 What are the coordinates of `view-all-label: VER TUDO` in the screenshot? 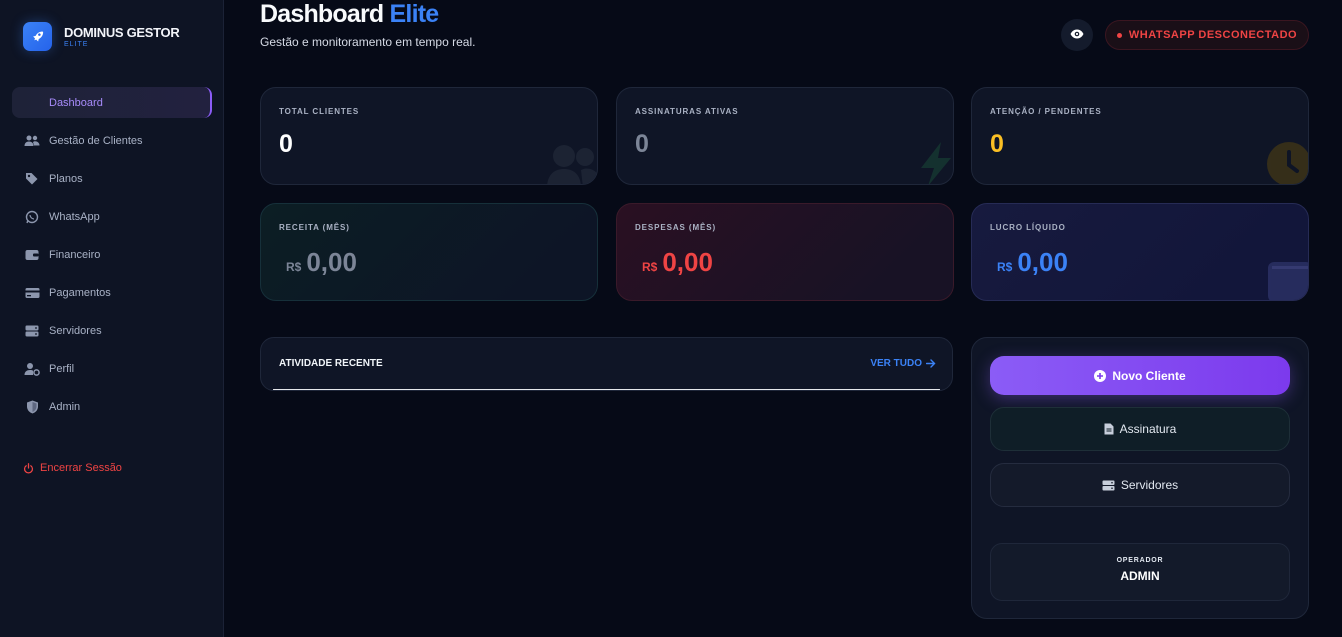 It's located at (896, 363).